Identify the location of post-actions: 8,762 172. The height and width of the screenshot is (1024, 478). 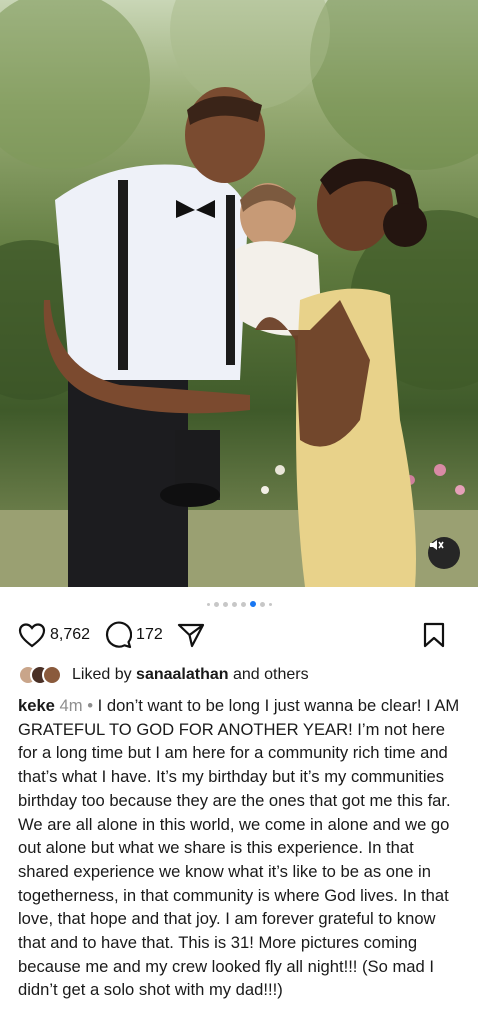
(239, 635).